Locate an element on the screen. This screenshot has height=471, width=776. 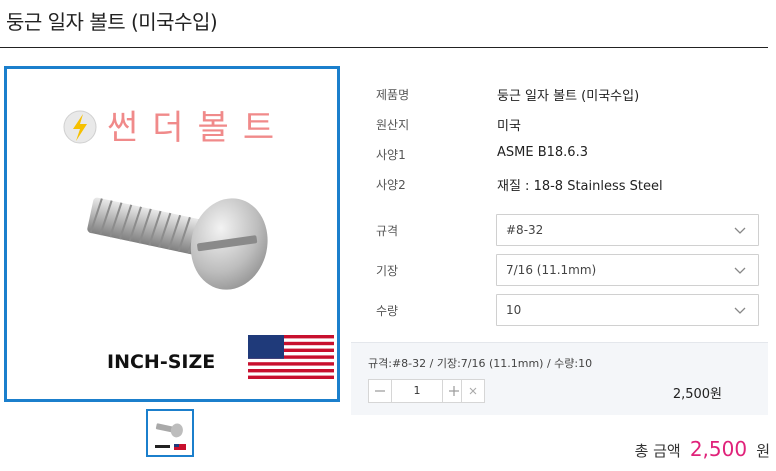
selected-option-summary: 규격:#8-32 / 기장:7/16 (11.1mm) / 수량:10 is located at coordinates (480, 363).